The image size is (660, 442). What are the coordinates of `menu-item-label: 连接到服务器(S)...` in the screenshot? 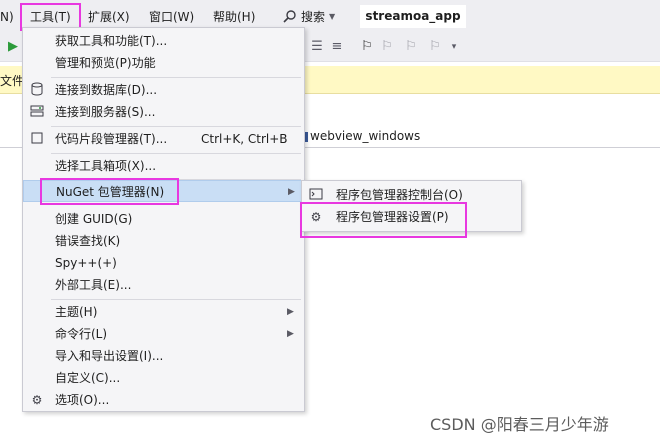 It's located at (105, 112).